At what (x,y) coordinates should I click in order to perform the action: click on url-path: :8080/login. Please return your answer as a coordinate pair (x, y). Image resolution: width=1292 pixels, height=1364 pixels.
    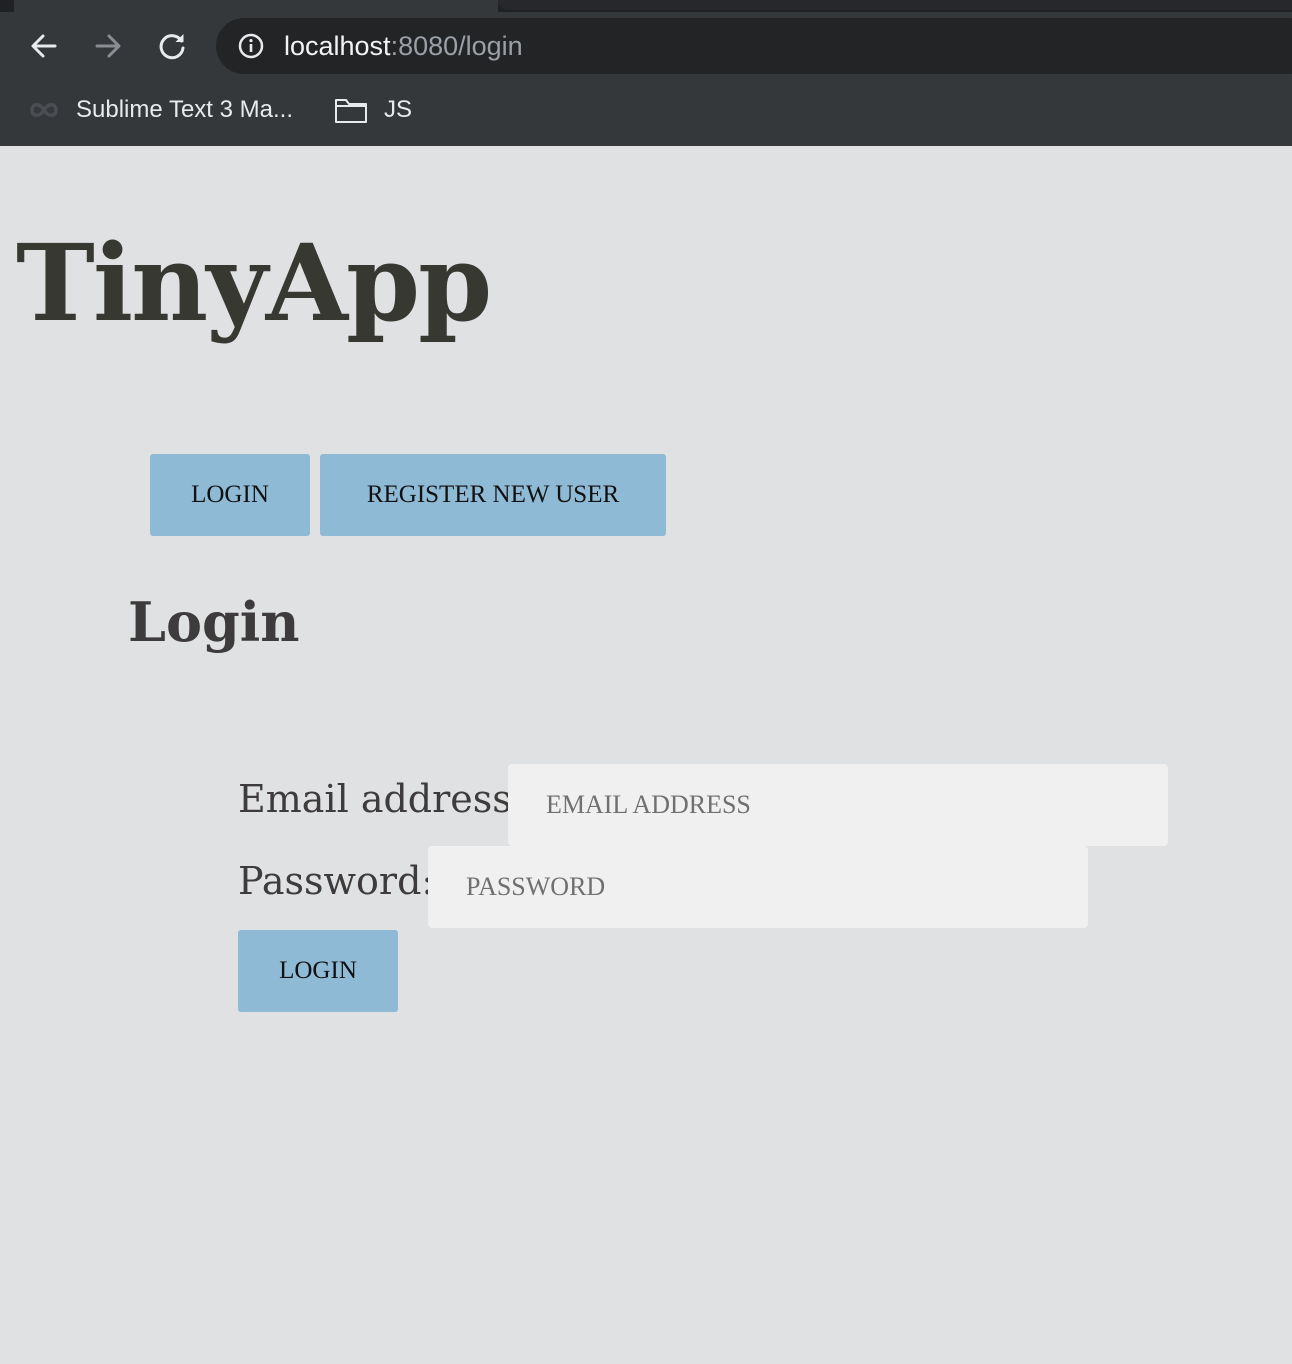
    Looking at the image, I should click on (456, 46).